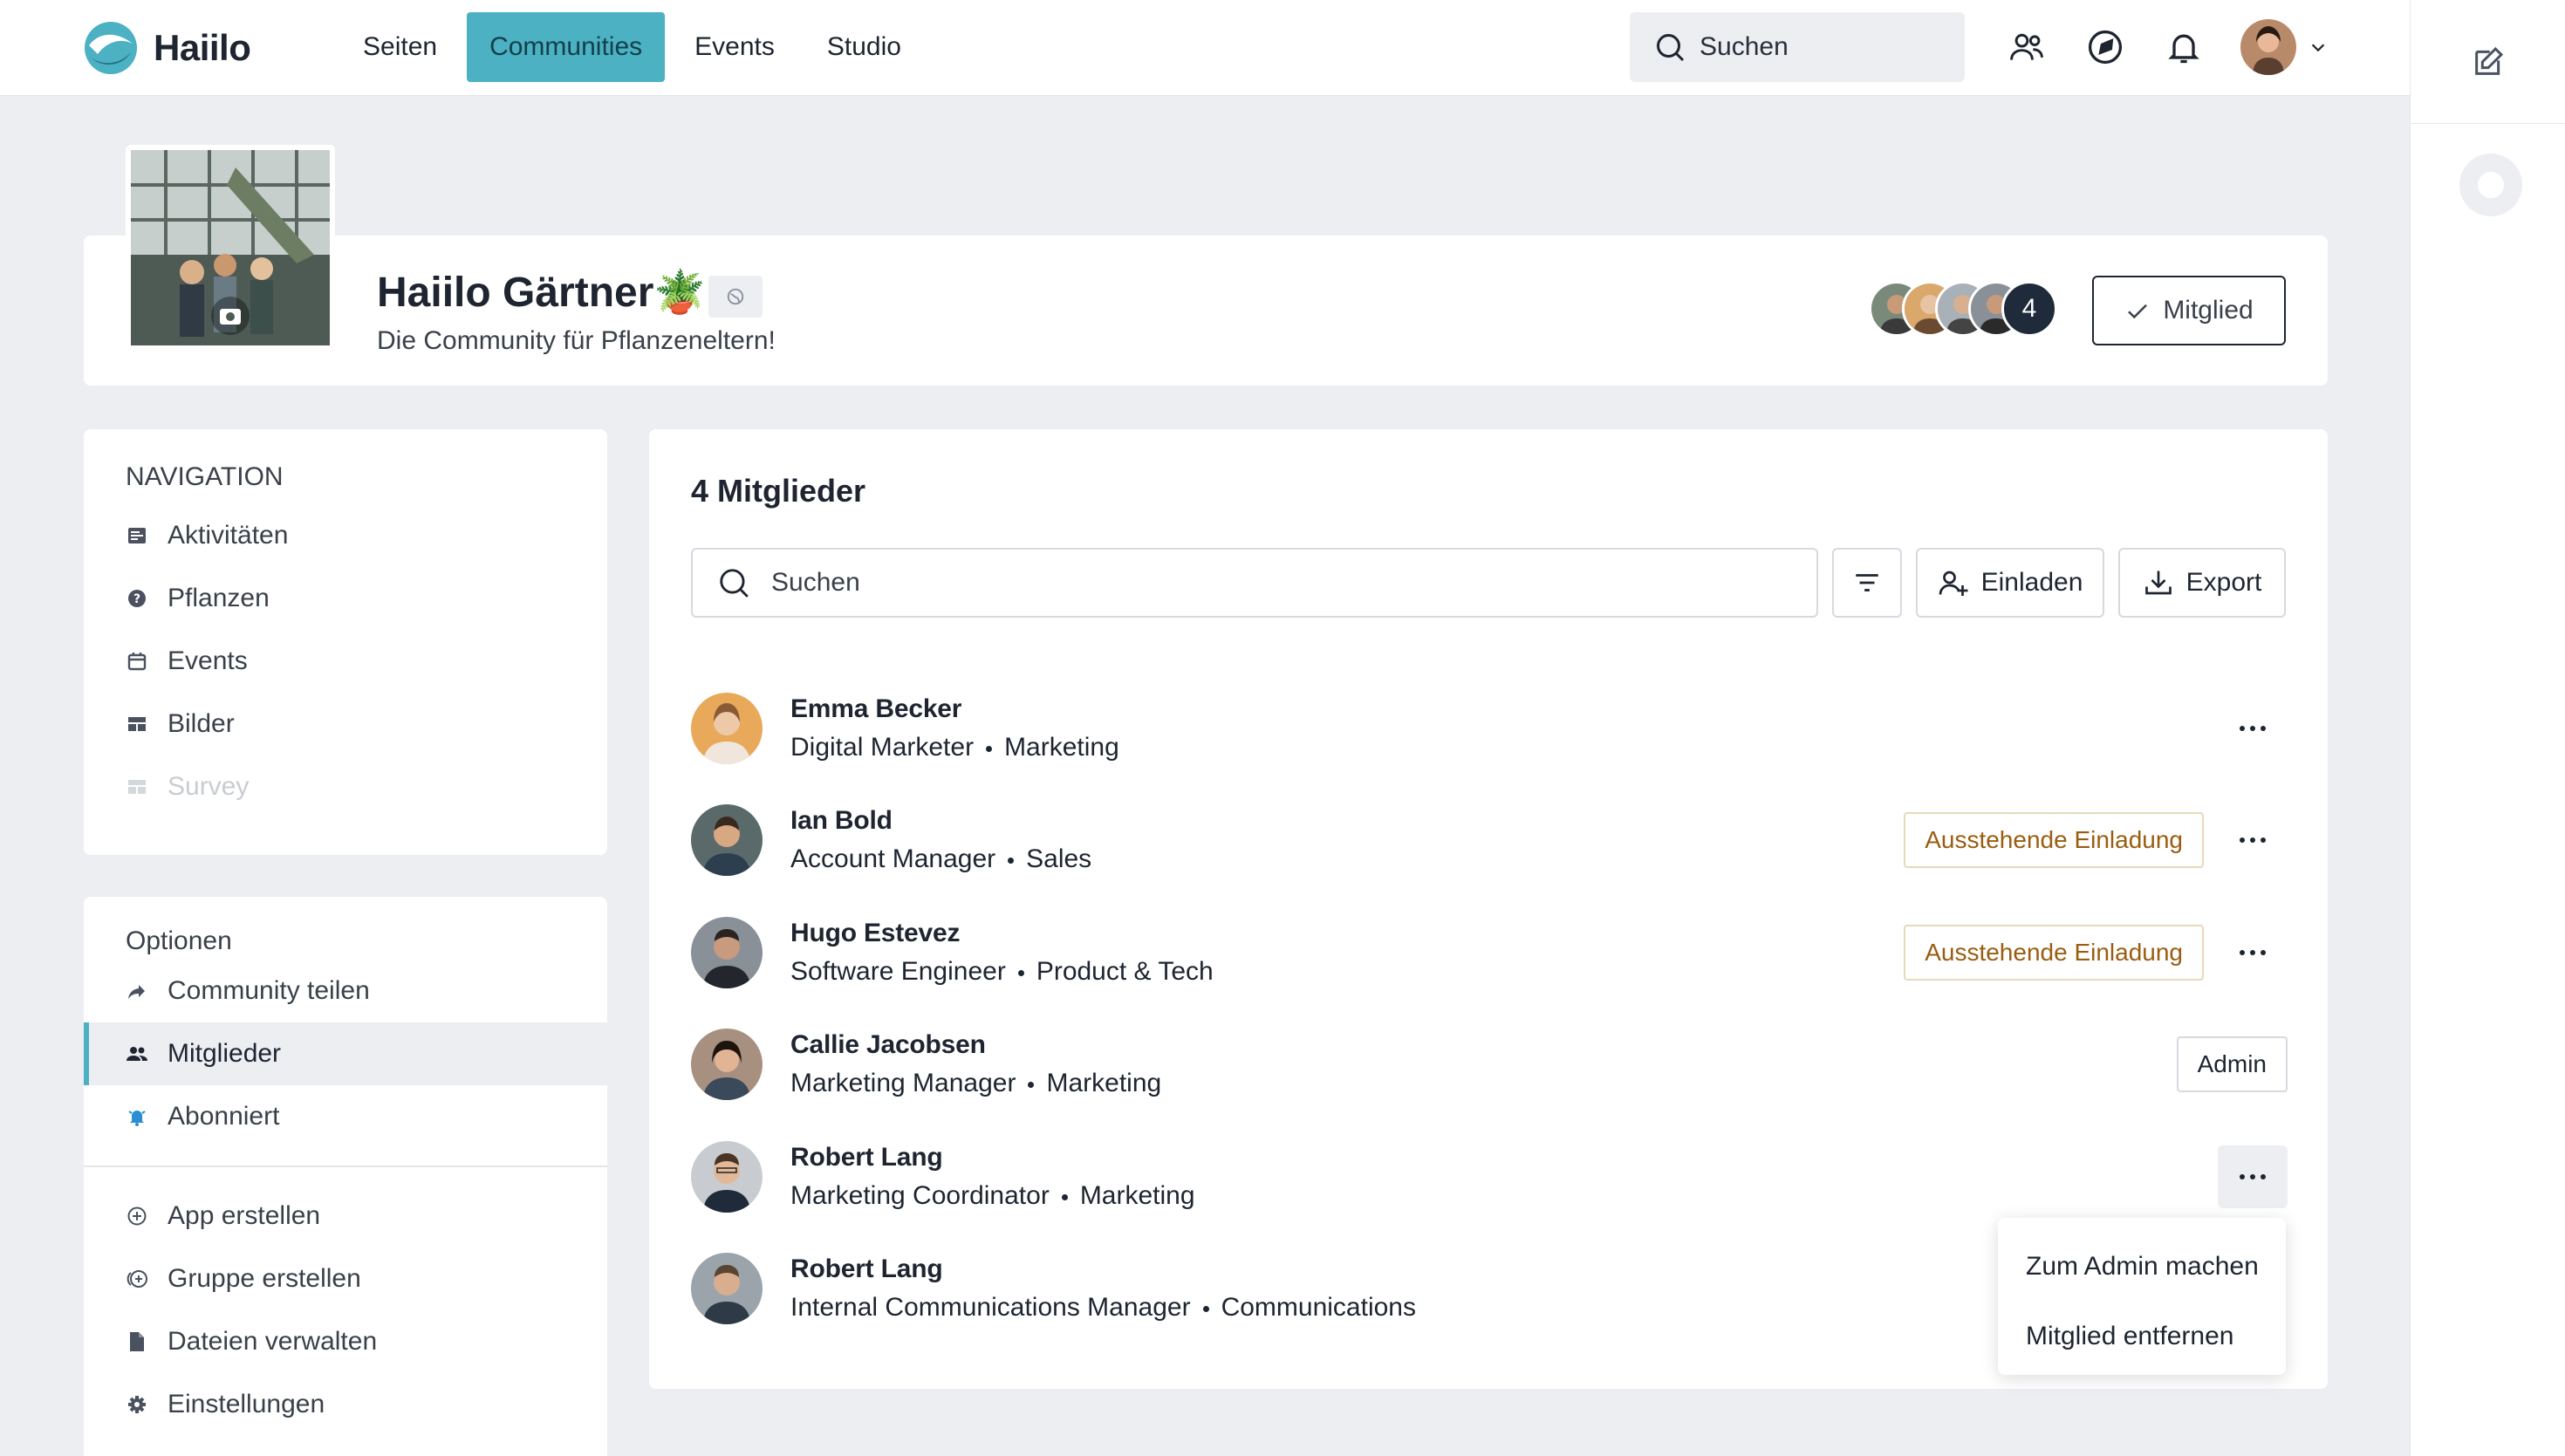 The image size is (2565, 1456). What do you see at coordinates (345, 1404) in the screenshot?
I see `sidebar-item-einstellungen: Einstellungen` at bounding box center [345, 1404].